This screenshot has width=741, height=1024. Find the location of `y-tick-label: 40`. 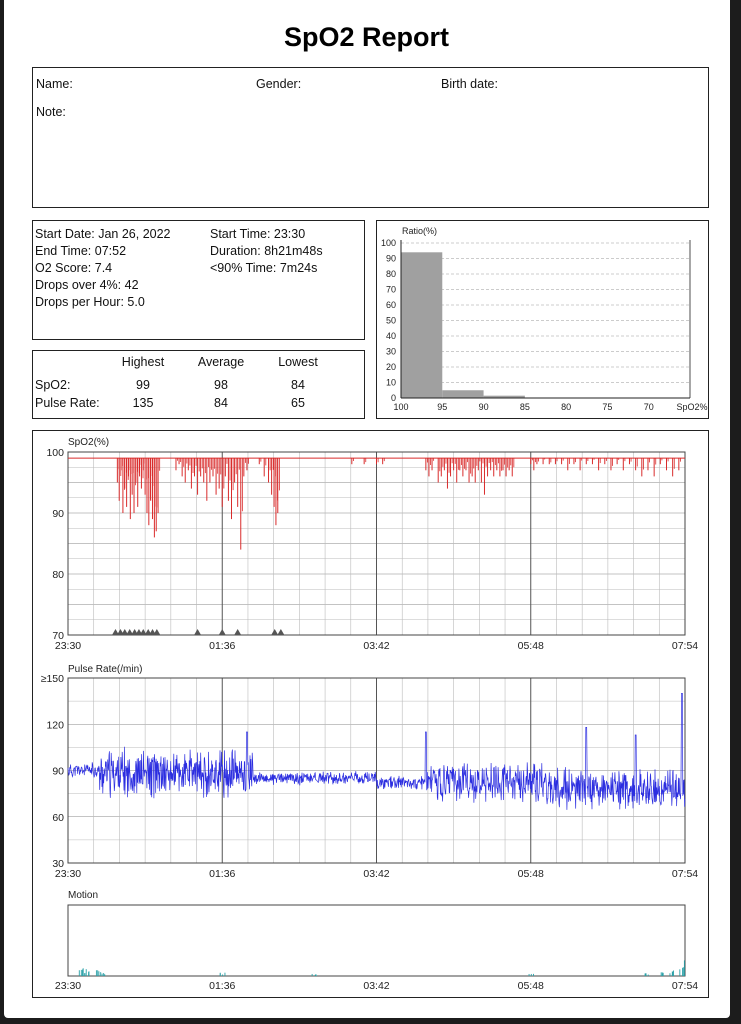

y-tick-label: 40 is located at coordinates (391, 336).